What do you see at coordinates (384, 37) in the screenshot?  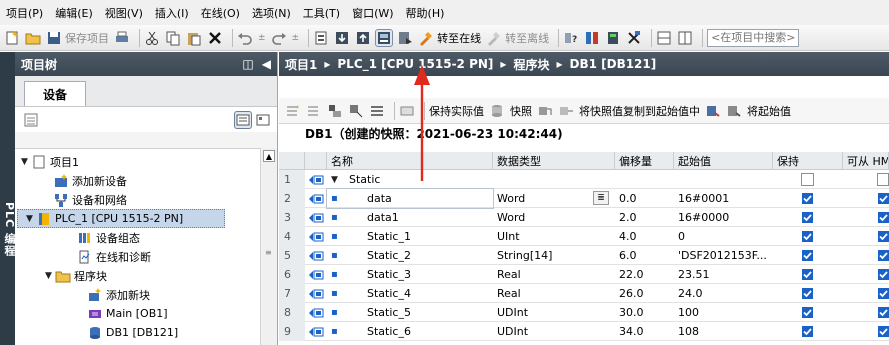 I see `snapshot-save-icon` at bounding box center [384, 37].